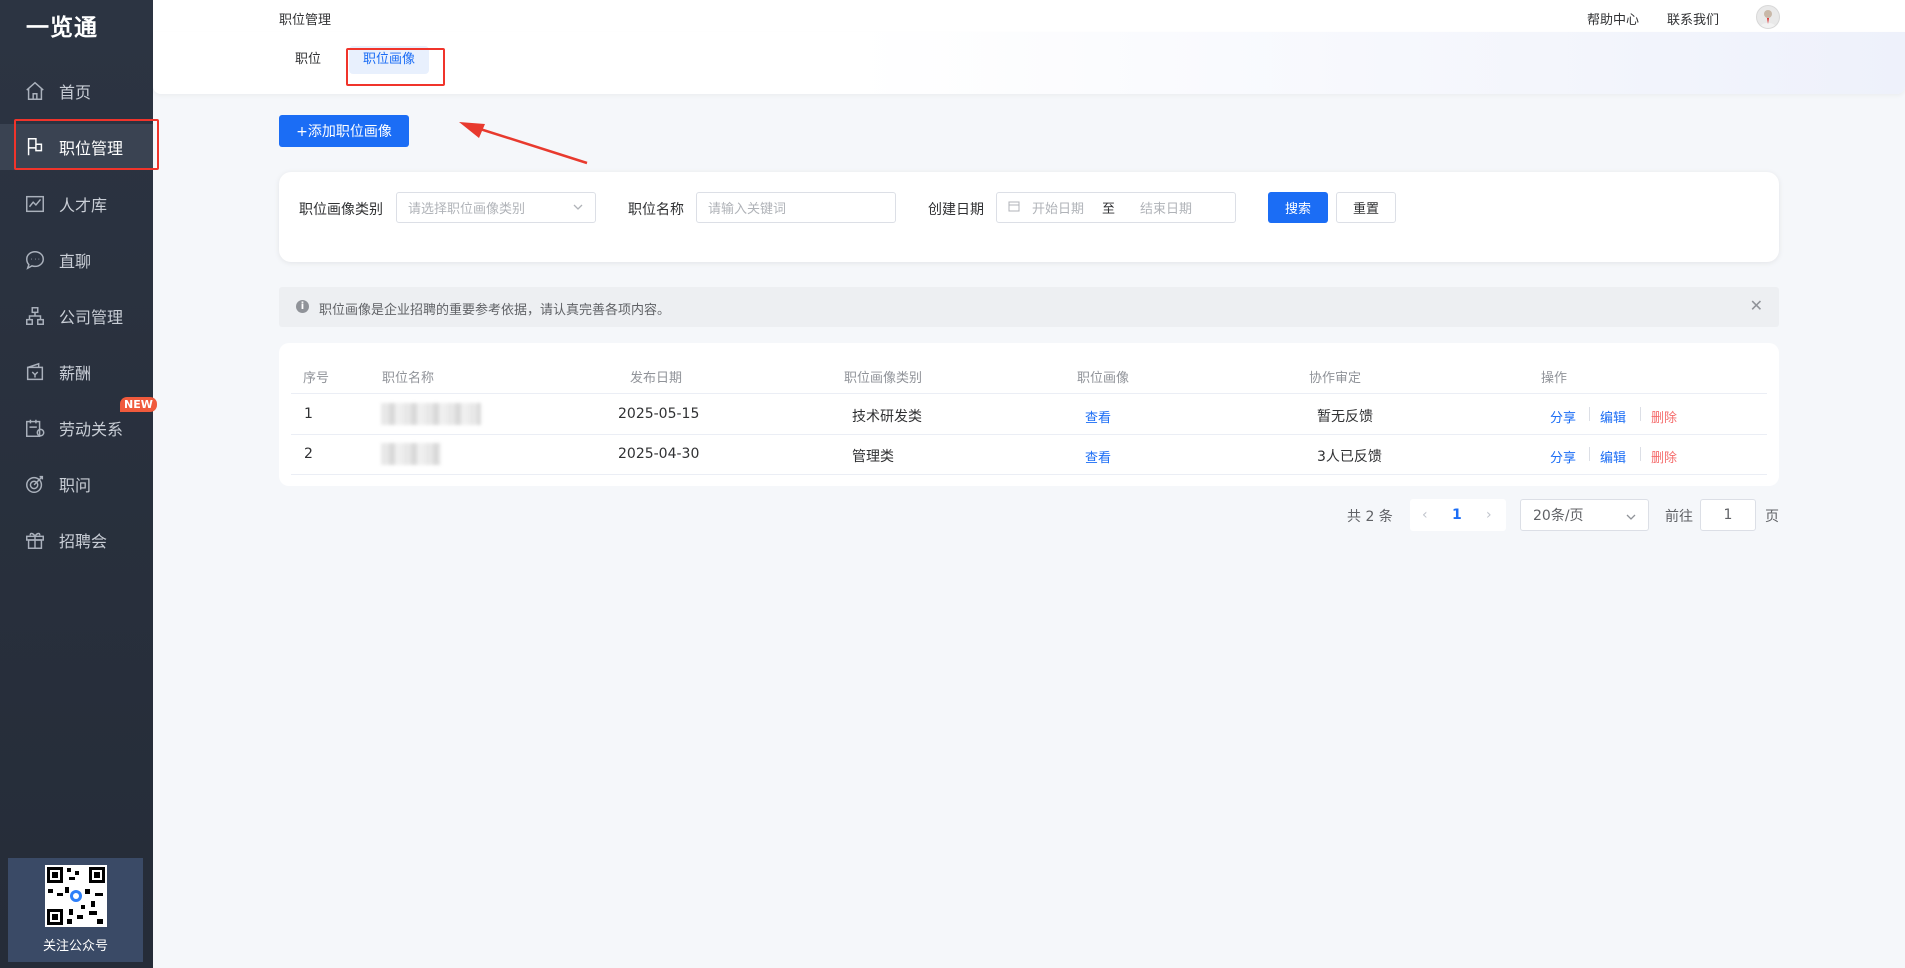 This screenshot has height=968, width=1905. I want to click on gift-icon, so click(35, 540).